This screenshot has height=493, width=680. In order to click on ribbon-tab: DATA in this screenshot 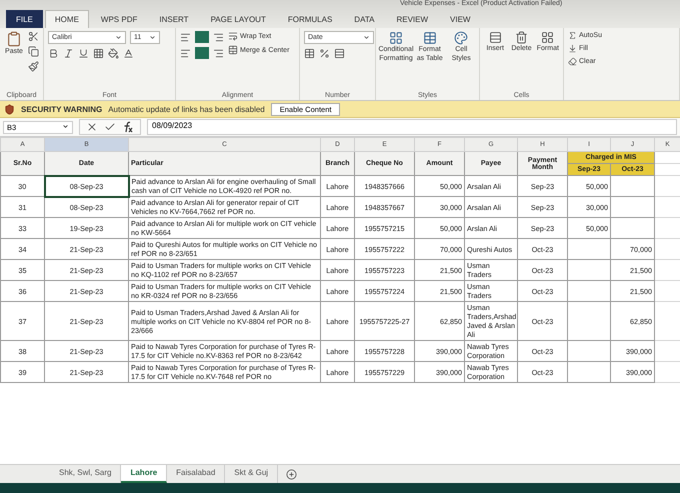, I will do `click(364, 19)`.